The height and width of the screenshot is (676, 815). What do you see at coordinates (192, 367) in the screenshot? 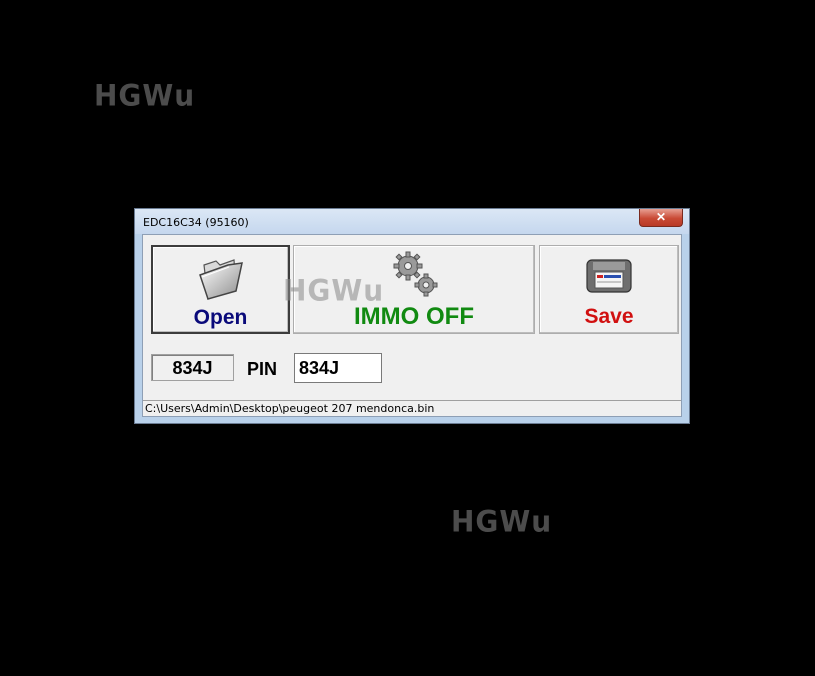
I see `code-display: 834J` at bounding box center [192, 367].